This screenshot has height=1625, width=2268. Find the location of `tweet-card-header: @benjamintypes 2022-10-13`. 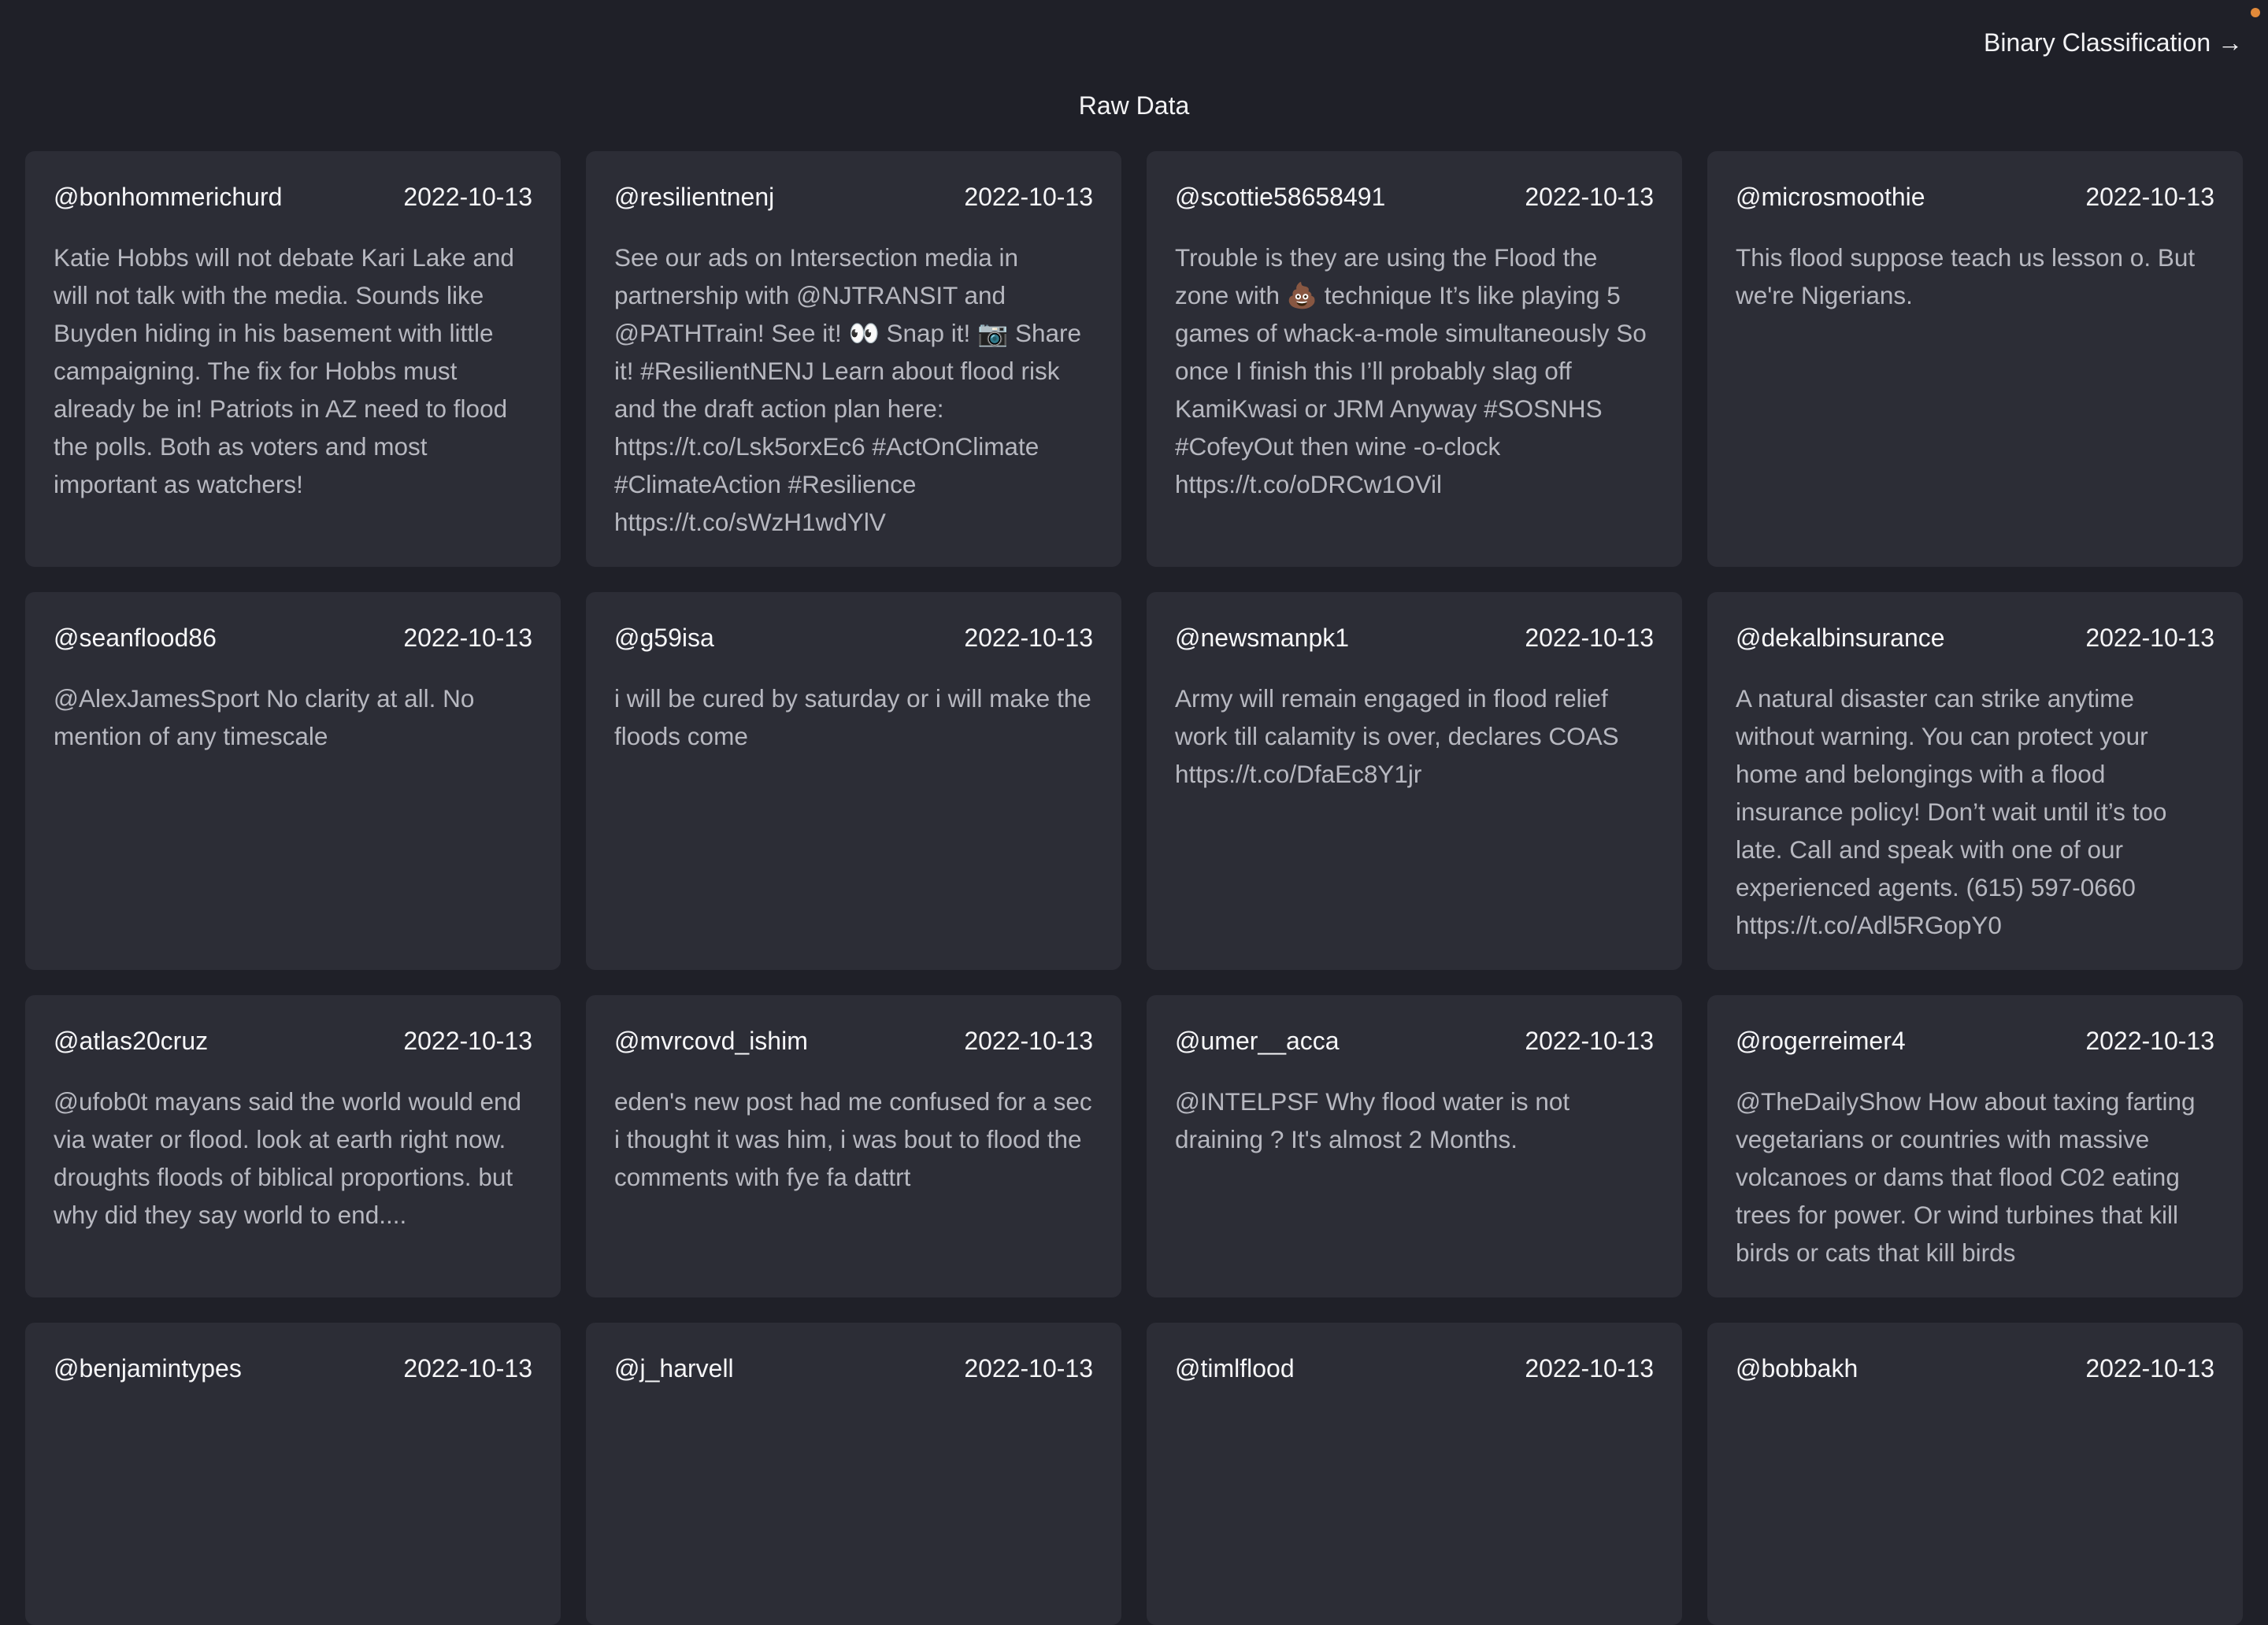

tweet-card-header: @benjamintypes 2022-10-13 is located at coordinates (293, 1368).